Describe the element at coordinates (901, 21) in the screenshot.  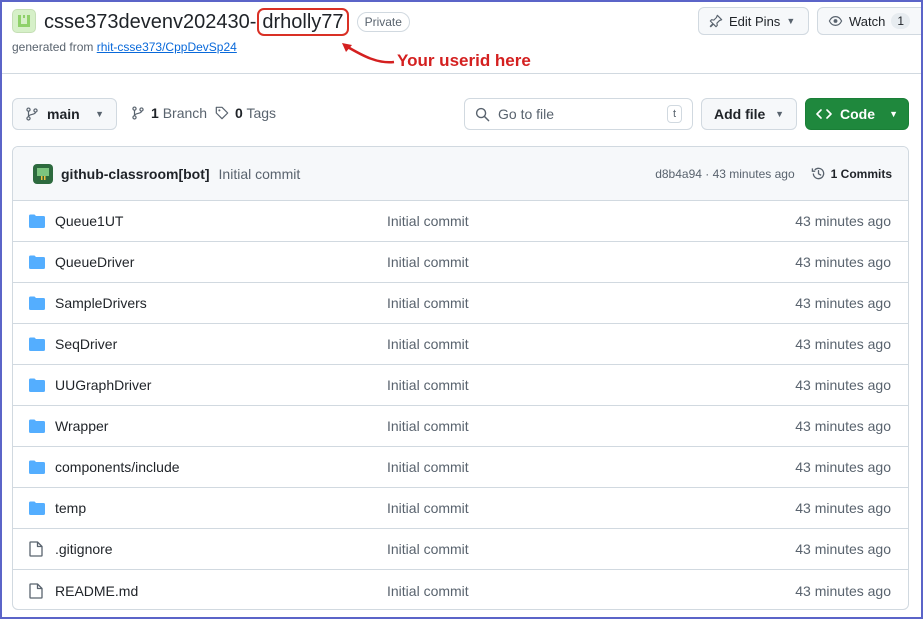
I see `watch-count: 1` at that location.